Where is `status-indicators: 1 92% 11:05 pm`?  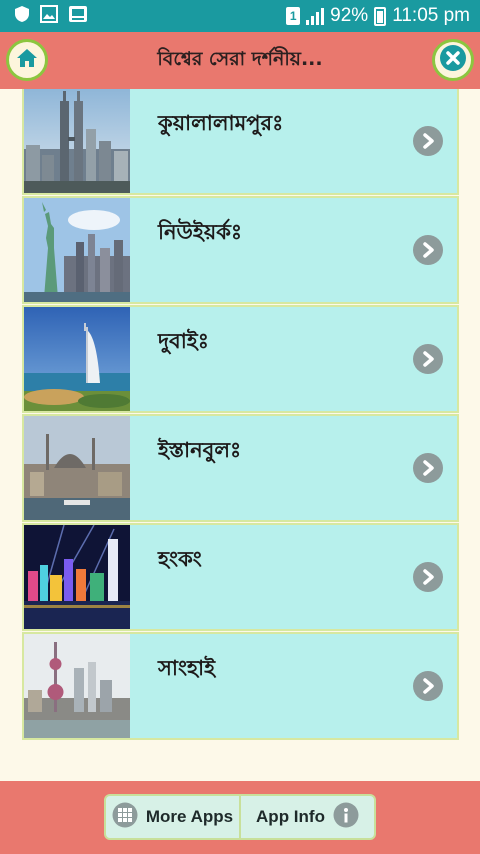 status-indicators: 1 92% 11:05 pm is located at coordinates (383, 16).